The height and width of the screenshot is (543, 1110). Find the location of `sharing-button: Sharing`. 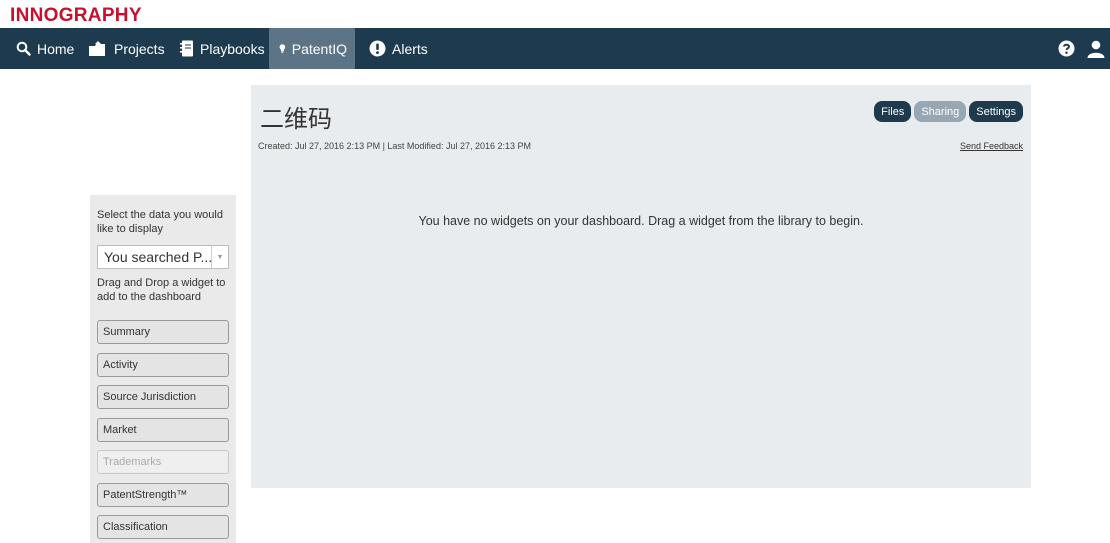

sharing-button: Sharing is located at coordinates (940, 111).